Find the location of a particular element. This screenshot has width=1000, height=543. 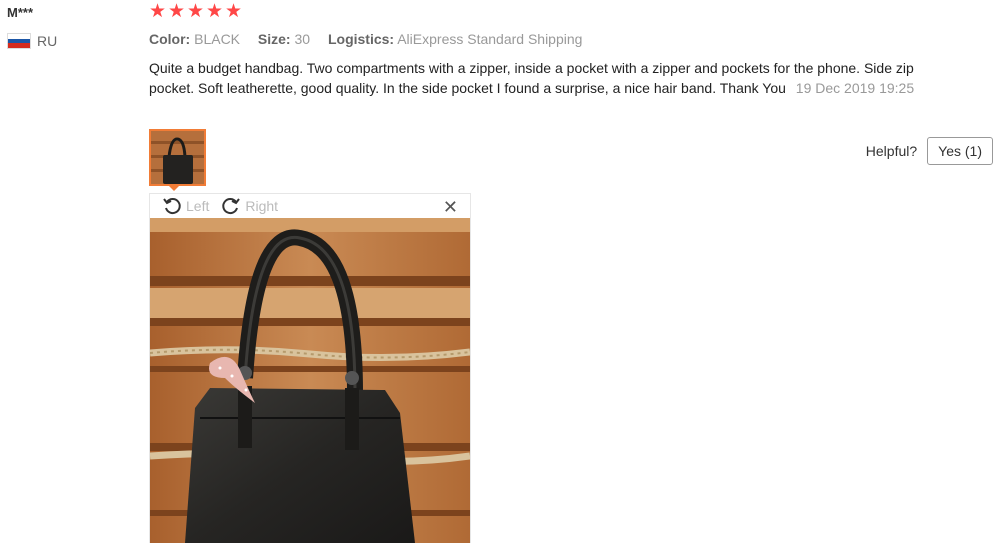

attr-value-color: BLACK is located at coordinates (217, 39).